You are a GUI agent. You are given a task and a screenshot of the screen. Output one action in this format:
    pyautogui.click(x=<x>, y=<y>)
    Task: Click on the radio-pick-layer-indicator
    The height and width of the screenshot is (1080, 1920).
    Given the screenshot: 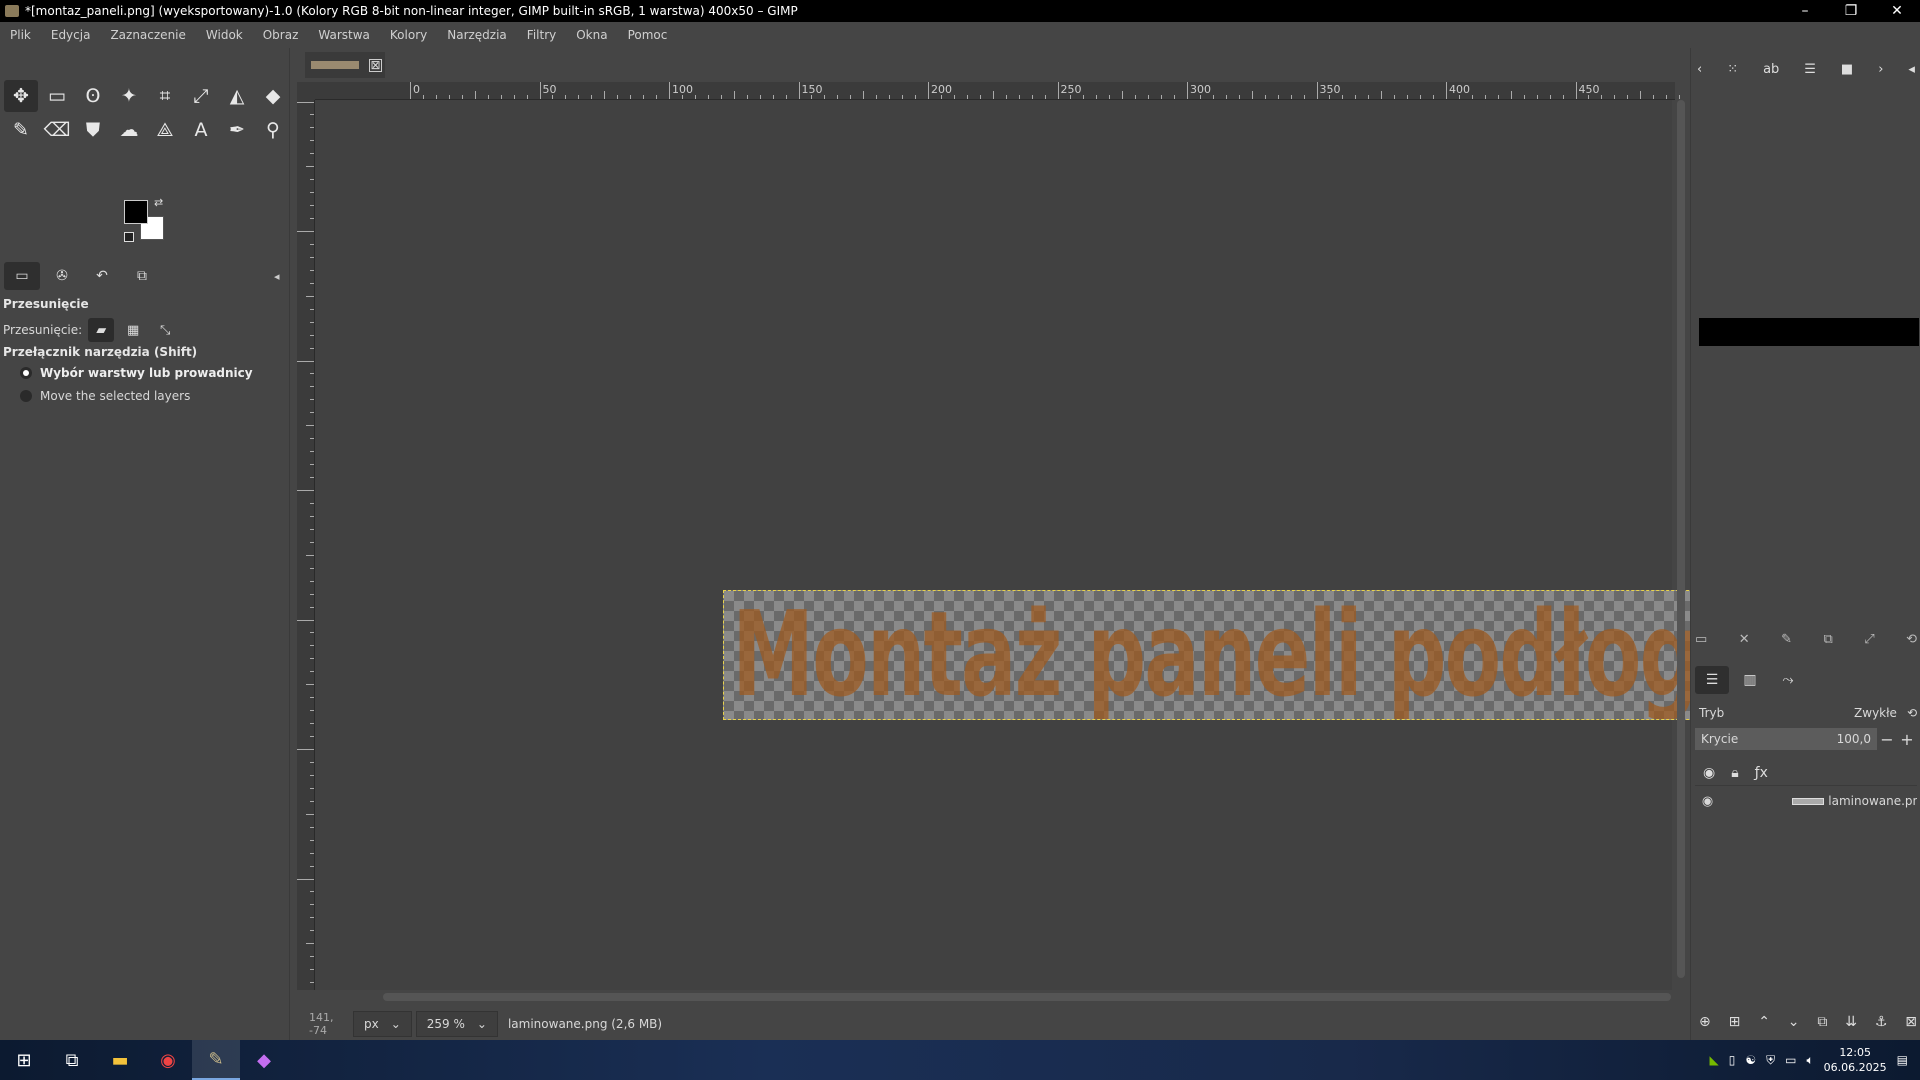 What is the action you would take?
    pyautogui.click(x=26, y=373)
    